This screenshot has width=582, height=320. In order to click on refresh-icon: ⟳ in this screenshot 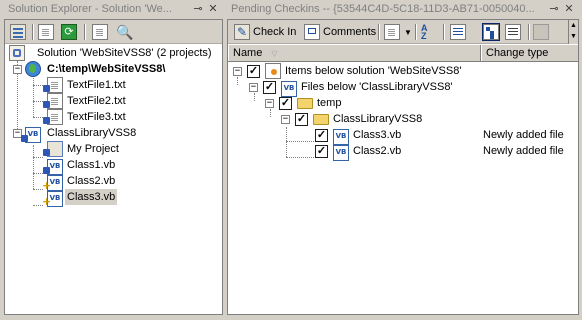, I will do `click(69, 32)`.